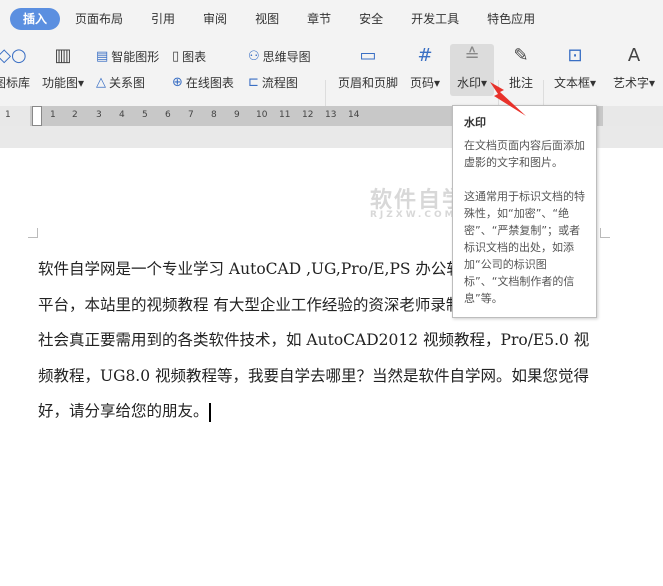 This screenshot has width=663, height=586. I want to click on tab-insert: 插入, so click(35, 19).